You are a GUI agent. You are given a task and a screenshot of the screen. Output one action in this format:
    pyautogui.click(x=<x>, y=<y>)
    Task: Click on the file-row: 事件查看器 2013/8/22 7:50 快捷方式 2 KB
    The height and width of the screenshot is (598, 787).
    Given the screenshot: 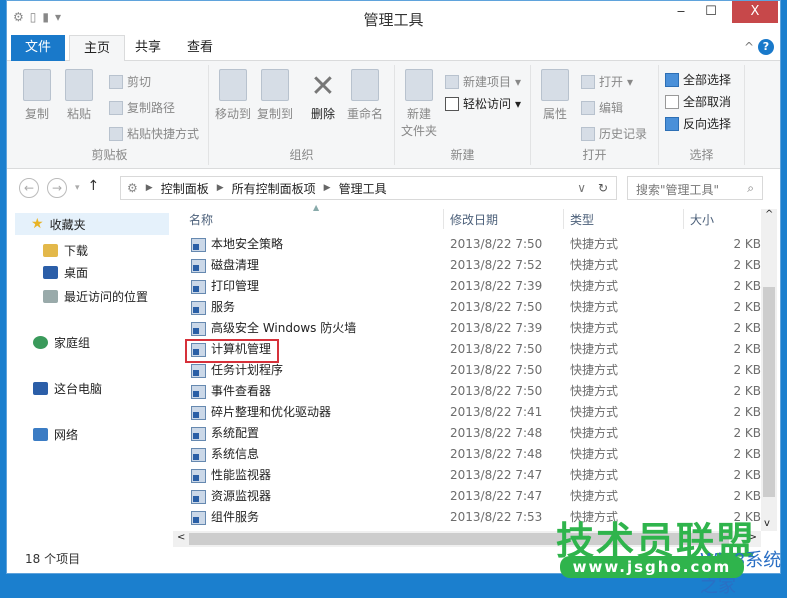 What is the action you would take?
    pyautogui.click(x=467, y=391)
    